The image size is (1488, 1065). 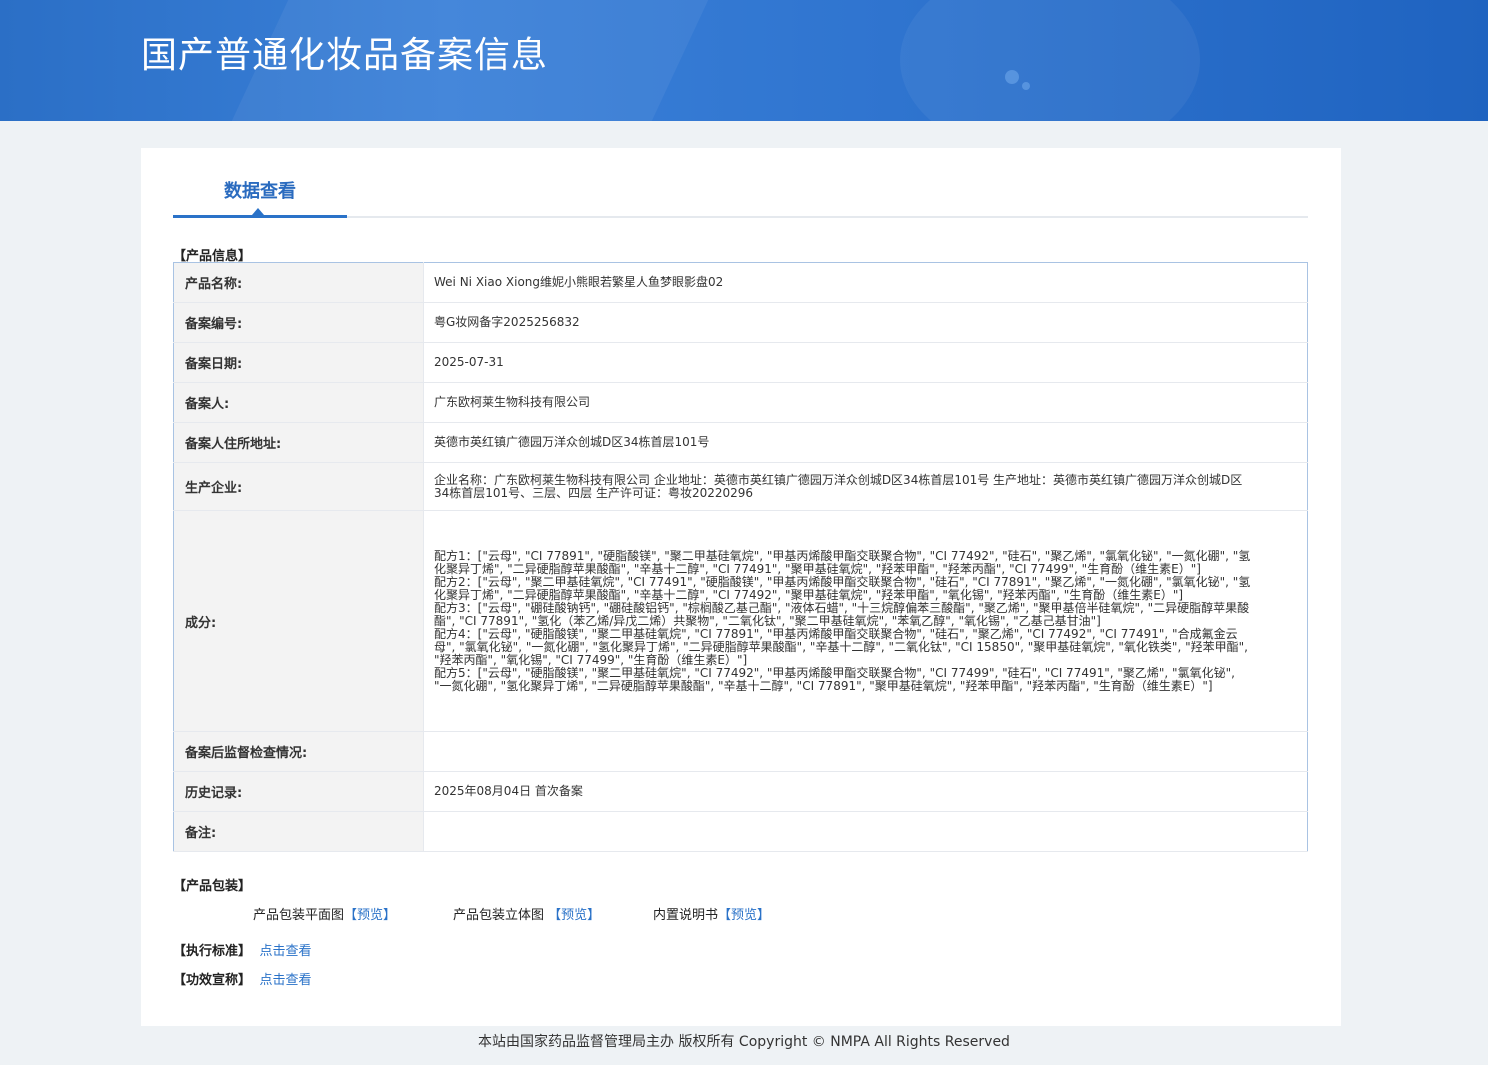 What do you see at coordinates (286, 980) in the screenshot?
I see `efficacy-view-link: 点击查看` at bounding box center [286, 980].